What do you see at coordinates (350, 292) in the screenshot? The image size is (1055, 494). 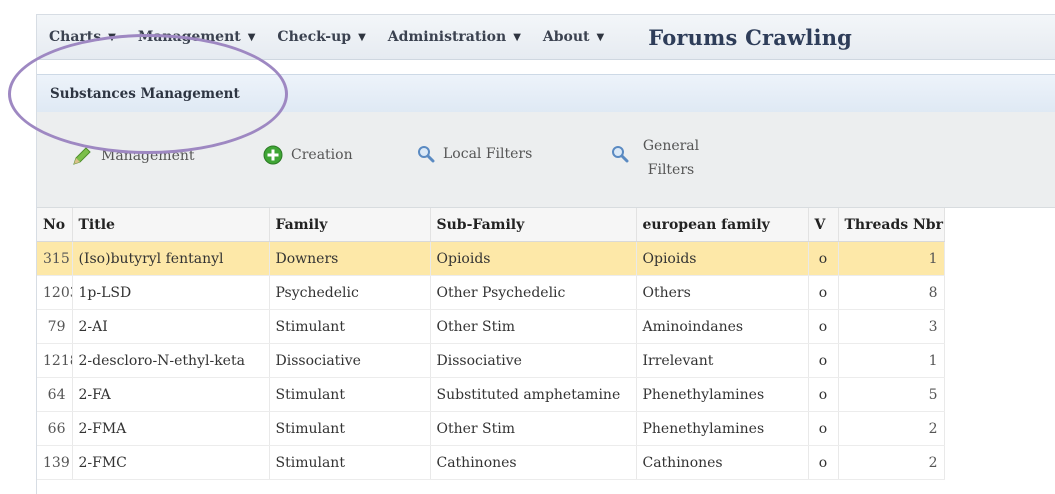 I see `cell-family: Psychedelic` at bounding box center [350, 292].